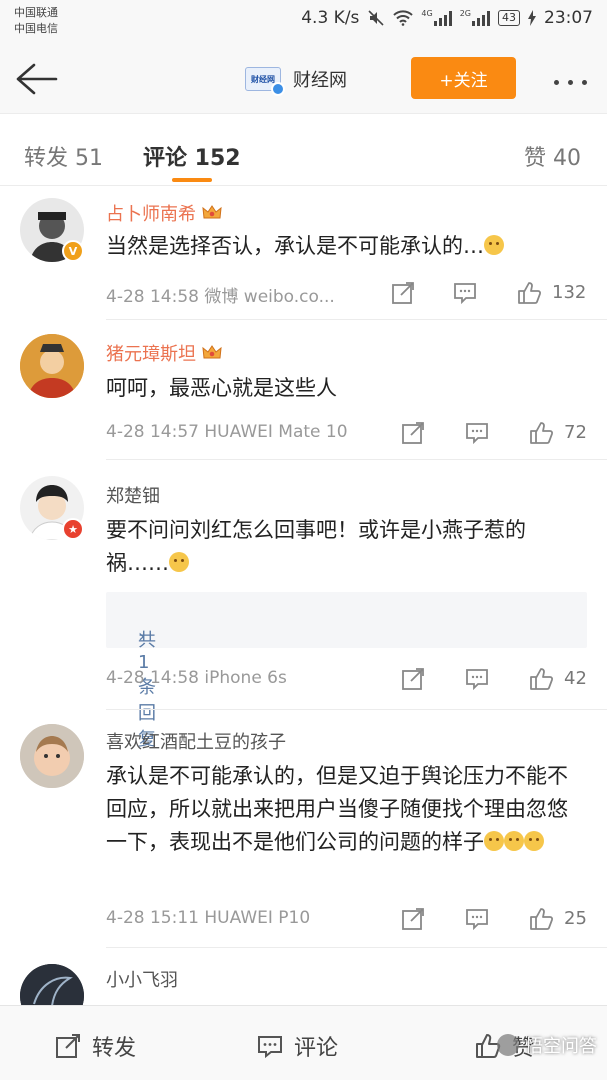 The image size is (607, 1080). Describe the element at coordinates (152, 432) in the screenshot. I see `comment-time: 4-28 14:57` at that location.